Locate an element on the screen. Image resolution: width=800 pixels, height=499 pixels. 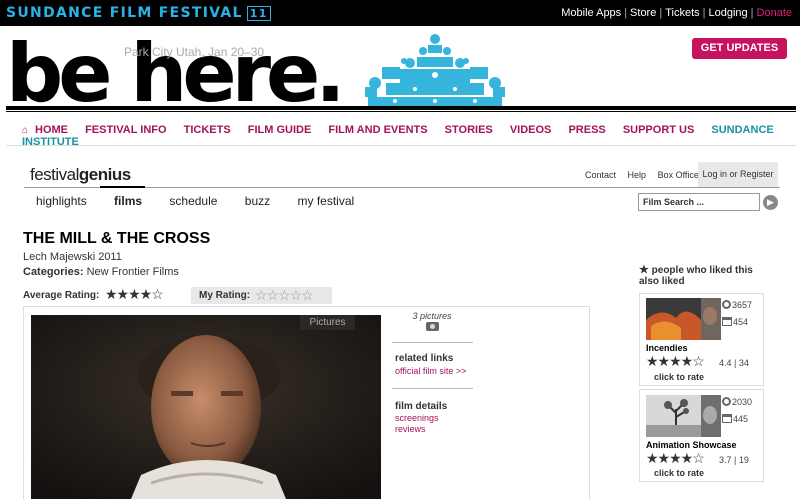
top-link-mobile-apps: Mobile Apps is located at coordinates (591, 13).